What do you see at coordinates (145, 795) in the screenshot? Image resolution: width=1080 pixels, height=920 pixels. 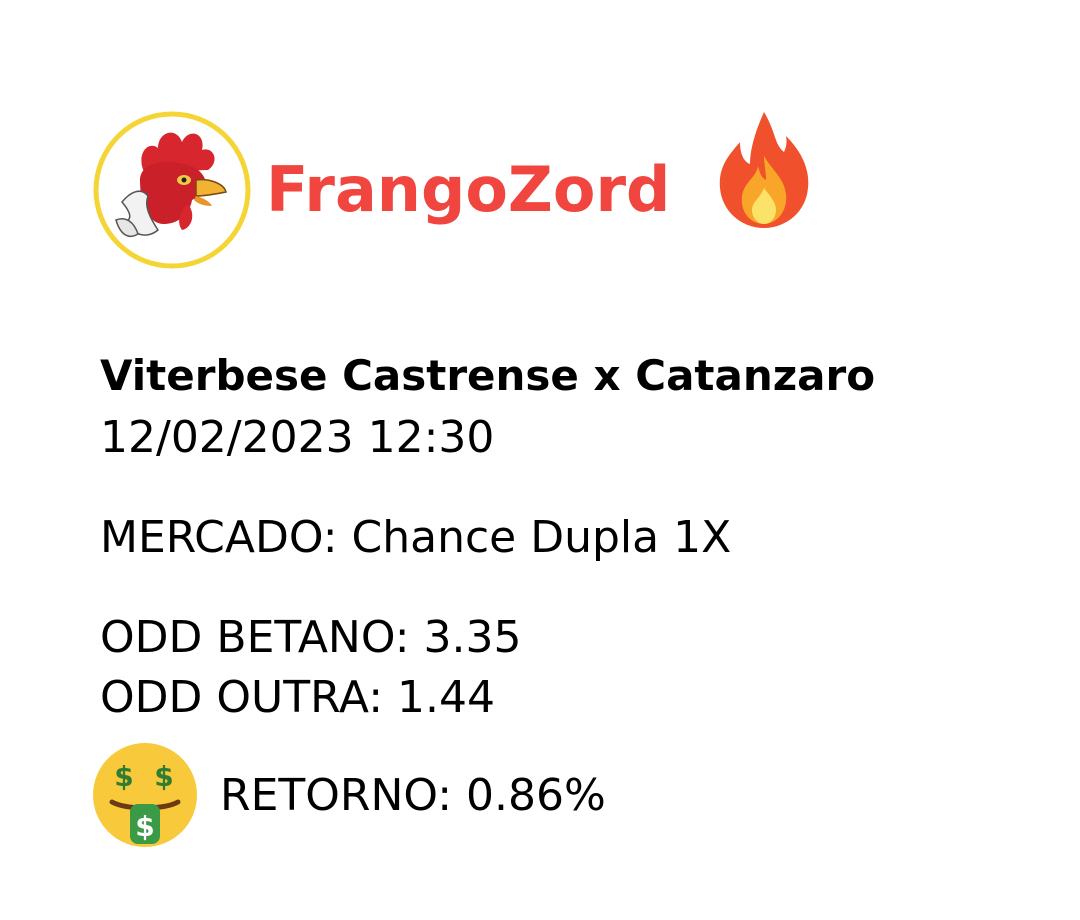 I see `money-mouth-face-icon: $ $ $` at bounding box center [145, 795].